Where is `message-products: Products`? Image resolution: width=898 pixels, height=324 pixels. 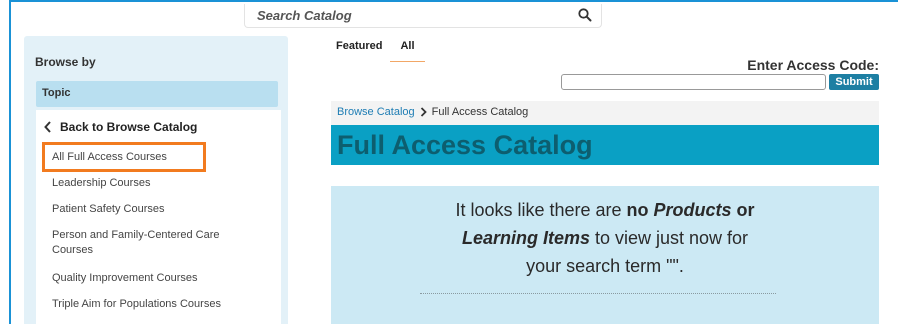 message-products: Products is located at coordinates (692, 210).